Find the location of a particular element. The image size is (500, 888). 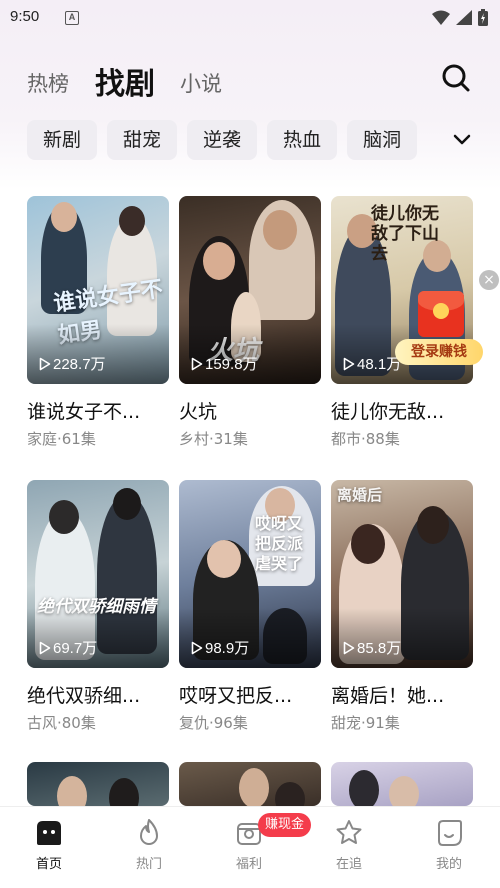

nav-following: 在追 is located at coordinates (349, 844).